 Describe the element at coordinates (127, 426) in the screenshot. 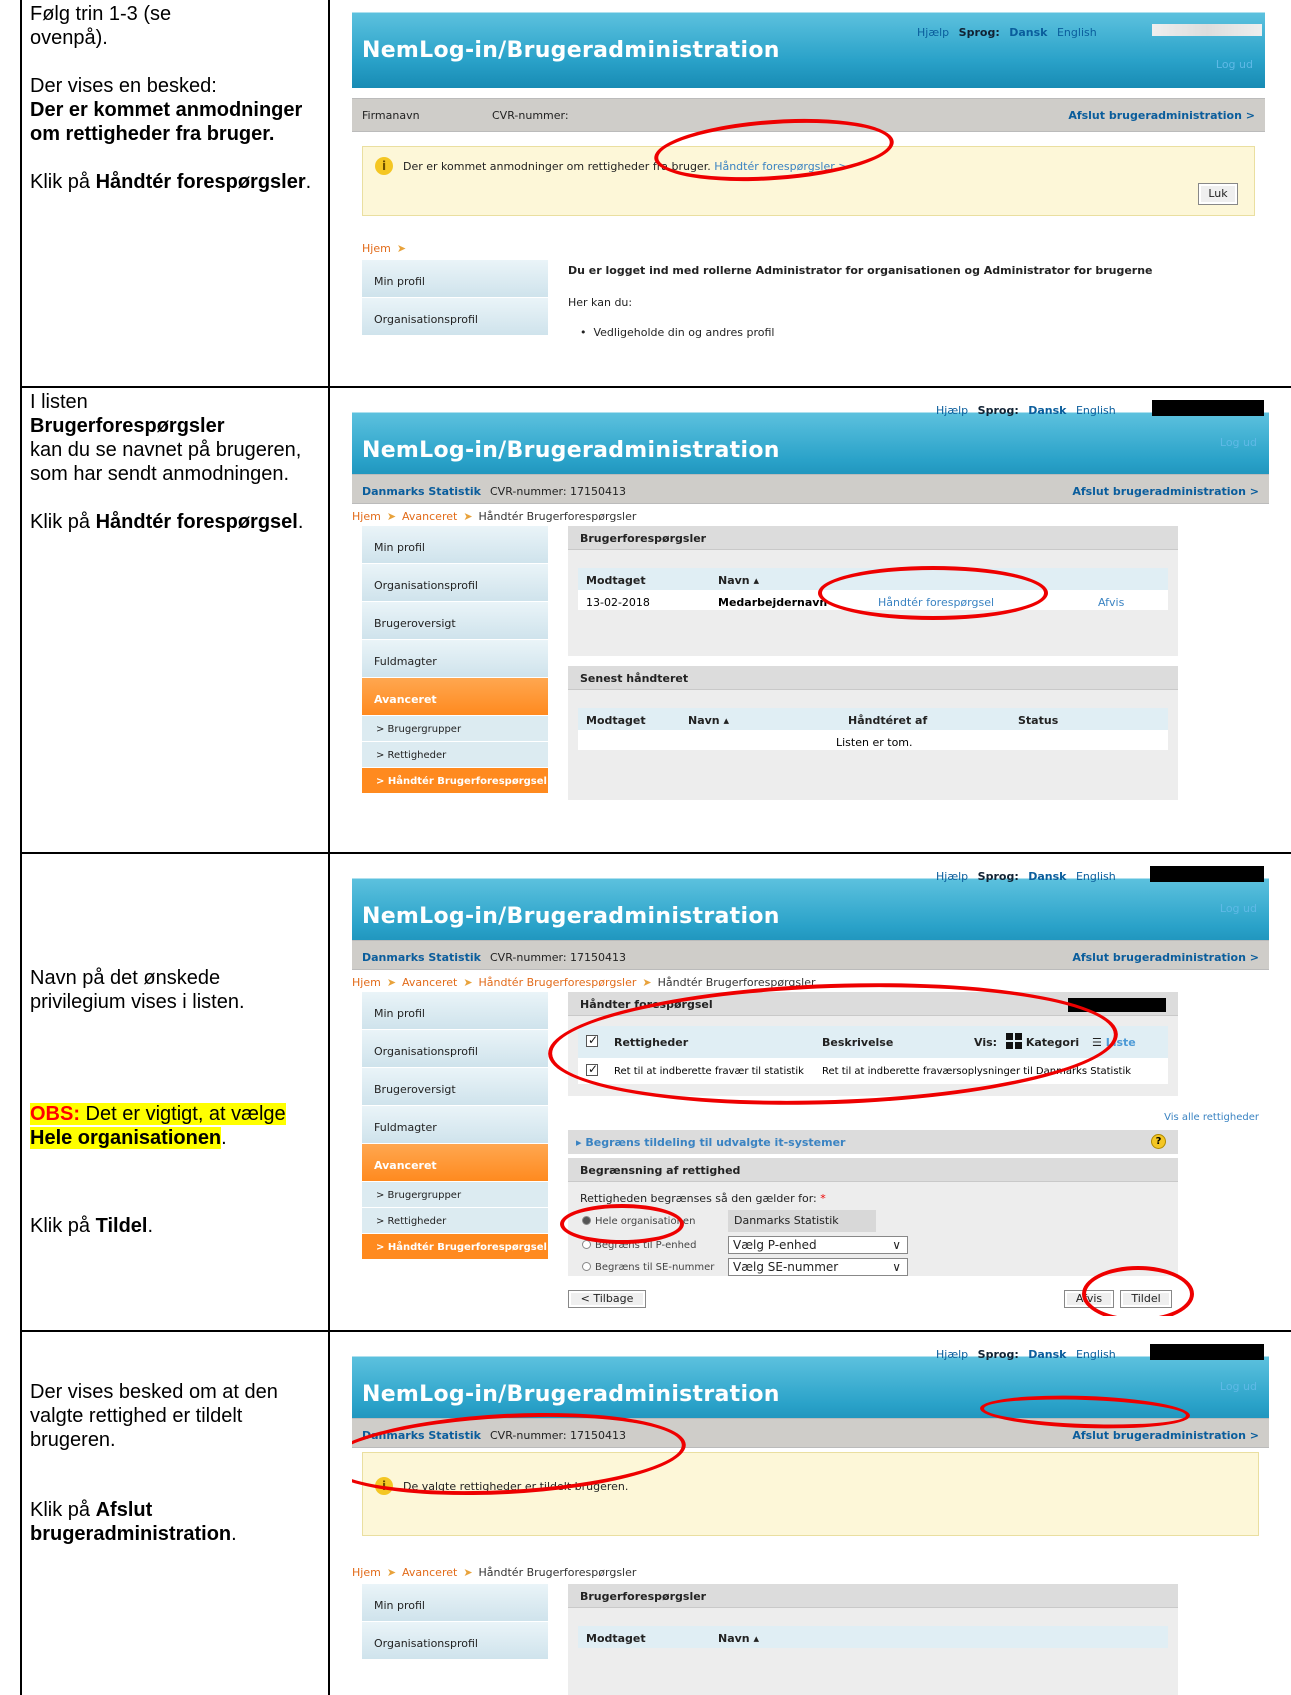

I see `step-2-text-2: Brugerforespørgsler` at that location.